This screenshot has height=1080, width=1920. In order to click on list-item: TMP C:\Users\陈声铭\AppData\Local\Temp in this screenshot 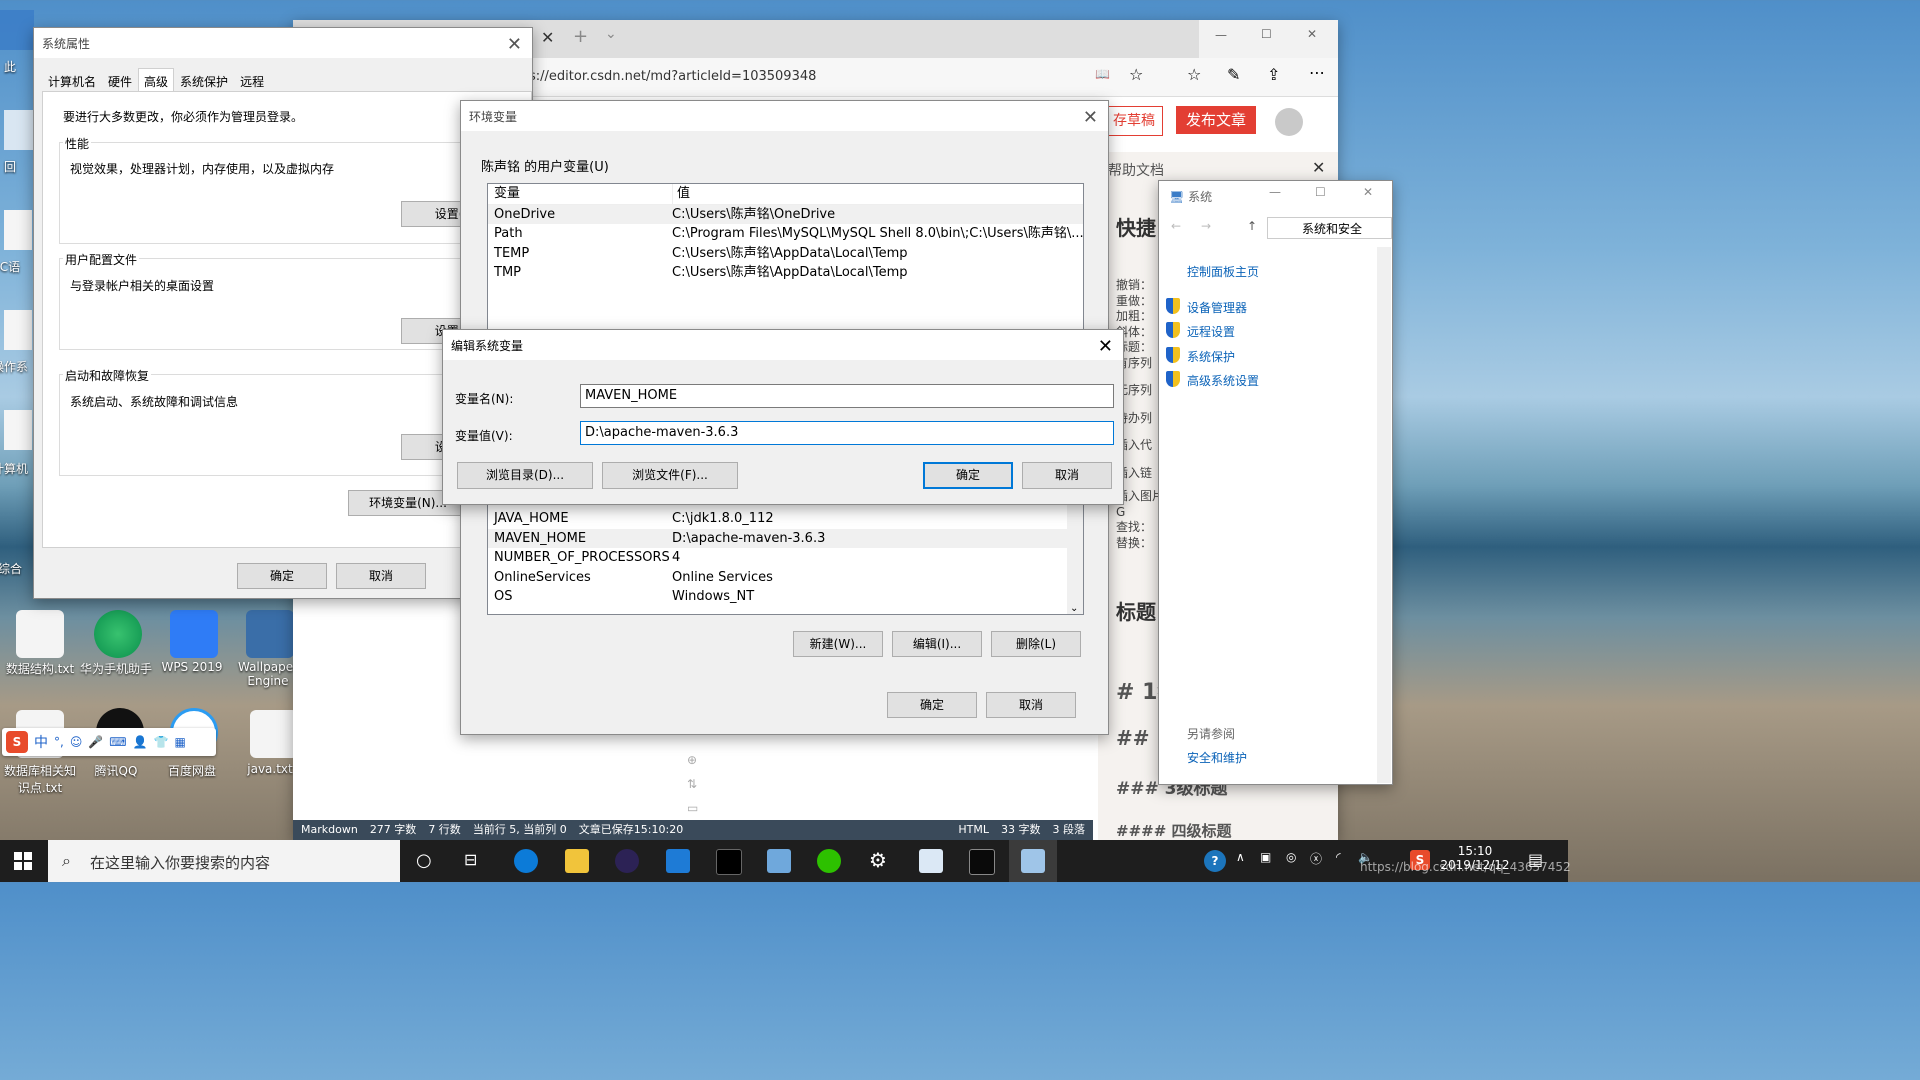, I will do `click(785, 273)`.